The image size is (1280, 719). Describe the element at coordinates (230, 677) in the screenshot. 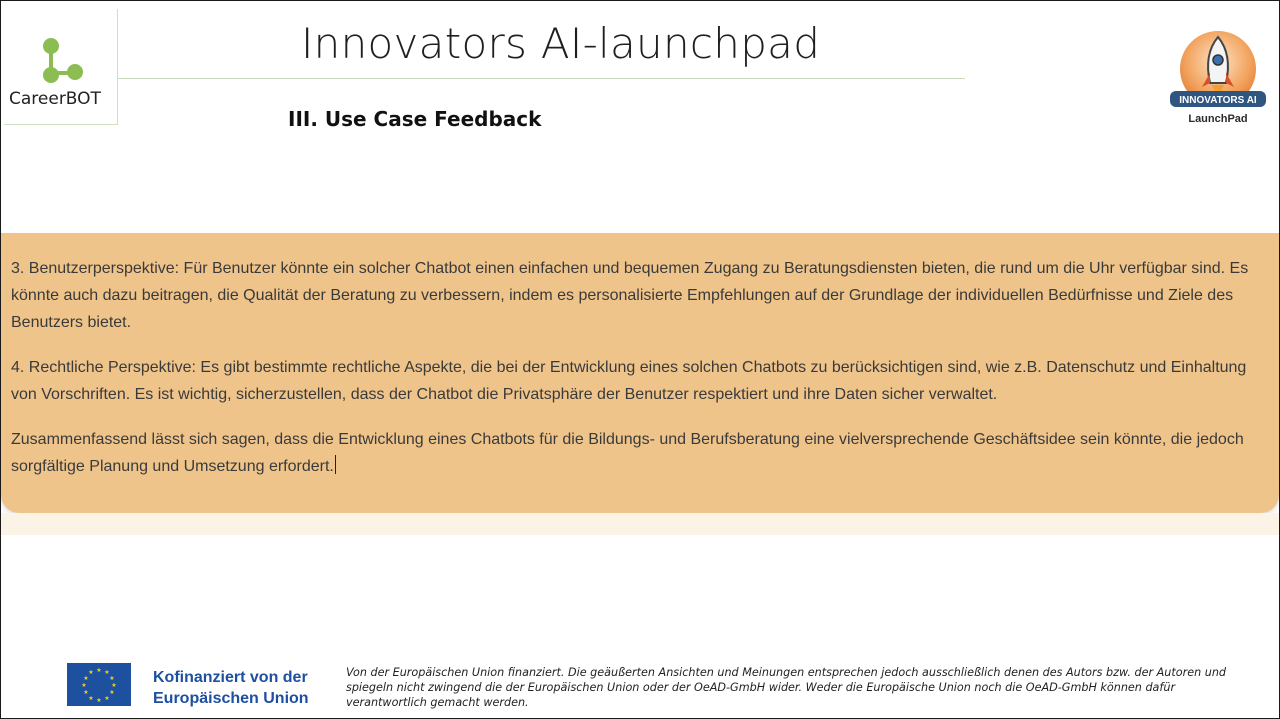

I see `eu-label-line1: Kofinanziert von der` at that location.